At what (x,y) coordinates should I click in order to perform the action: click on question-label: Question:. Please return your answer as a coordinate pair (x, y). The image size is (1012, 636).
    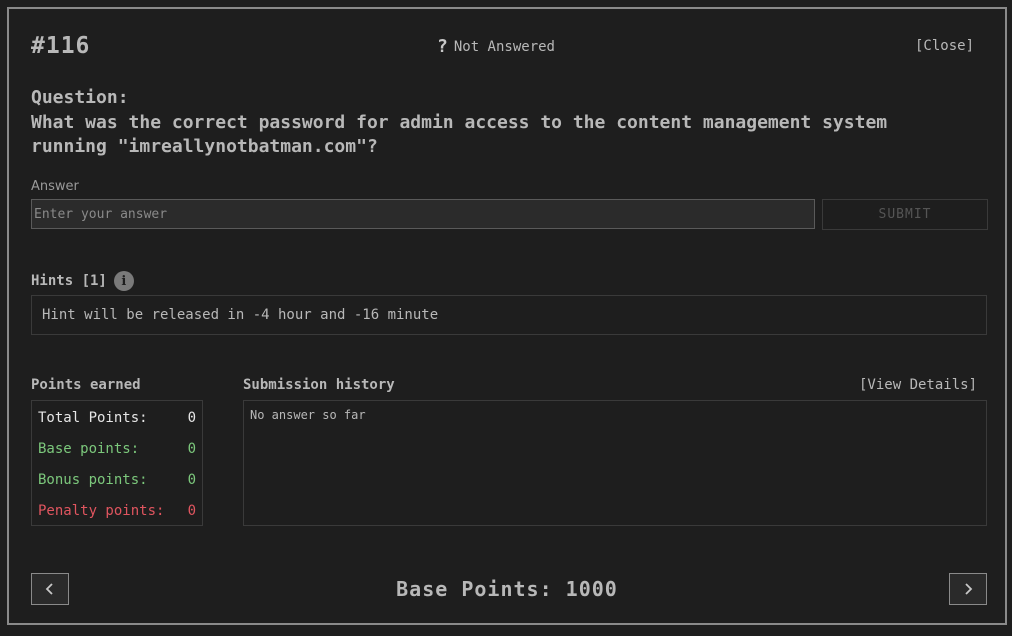
    Looking at the image, I should click on (80, 97).